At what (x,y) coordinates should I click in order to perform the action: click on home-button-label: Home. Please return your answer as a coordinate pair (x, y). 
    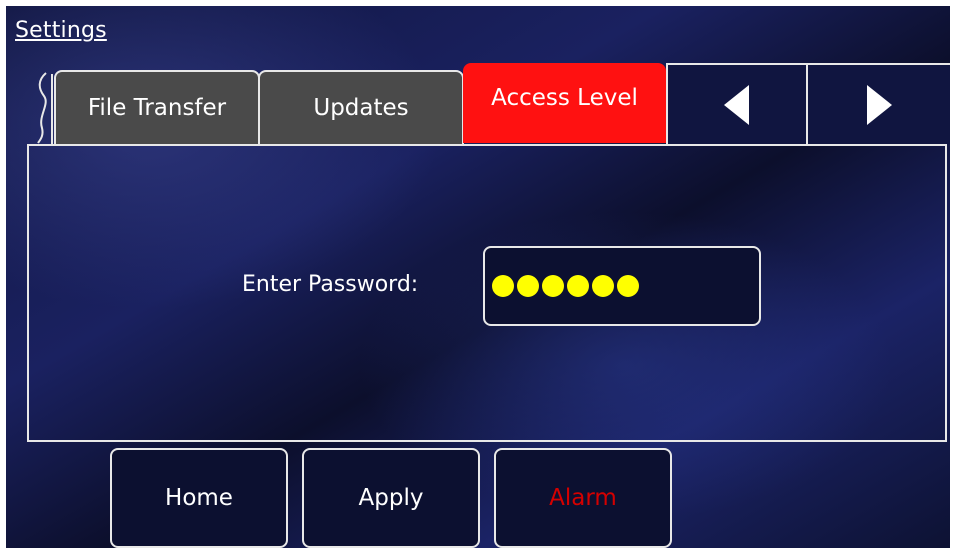
    Looking at the image, I should click on (199, 498).